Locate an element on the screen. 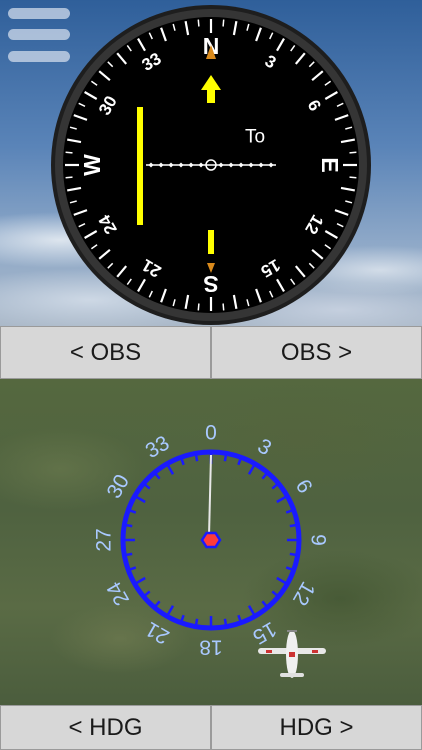 This screenshot has width=422, height=750. heading-label-21: 21 is located at coordinates (158, 633).